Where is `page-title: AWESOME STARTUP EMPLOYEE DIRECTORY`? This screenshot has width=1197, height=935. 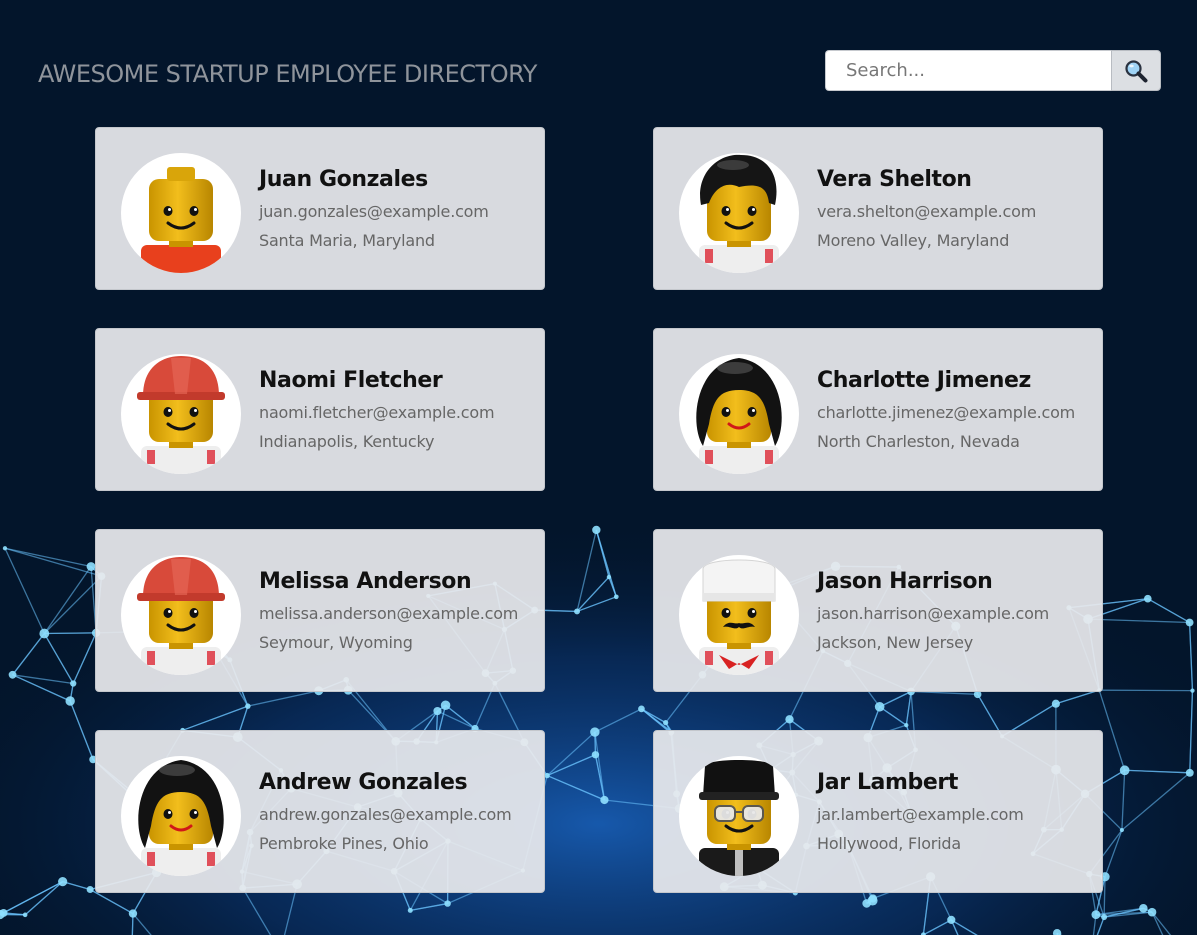
page-title: AWESOME STARTUP EMPLOYEE DIRECTORY is located at coordinates (287, 74).